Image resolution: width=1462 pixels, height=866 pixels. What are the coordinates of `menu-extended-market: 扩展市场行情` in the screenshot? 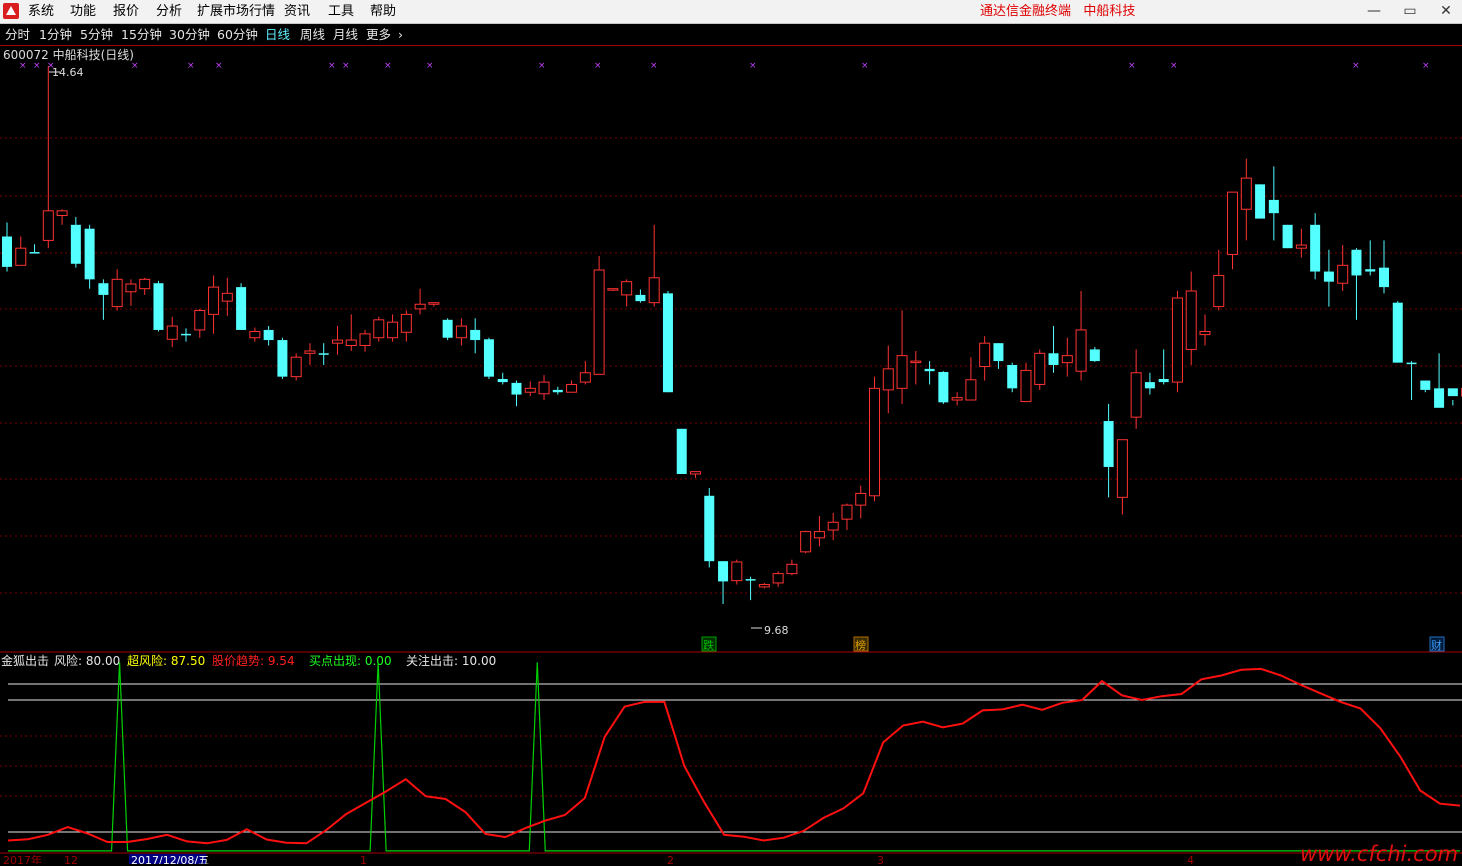 It's located at (236, 11).